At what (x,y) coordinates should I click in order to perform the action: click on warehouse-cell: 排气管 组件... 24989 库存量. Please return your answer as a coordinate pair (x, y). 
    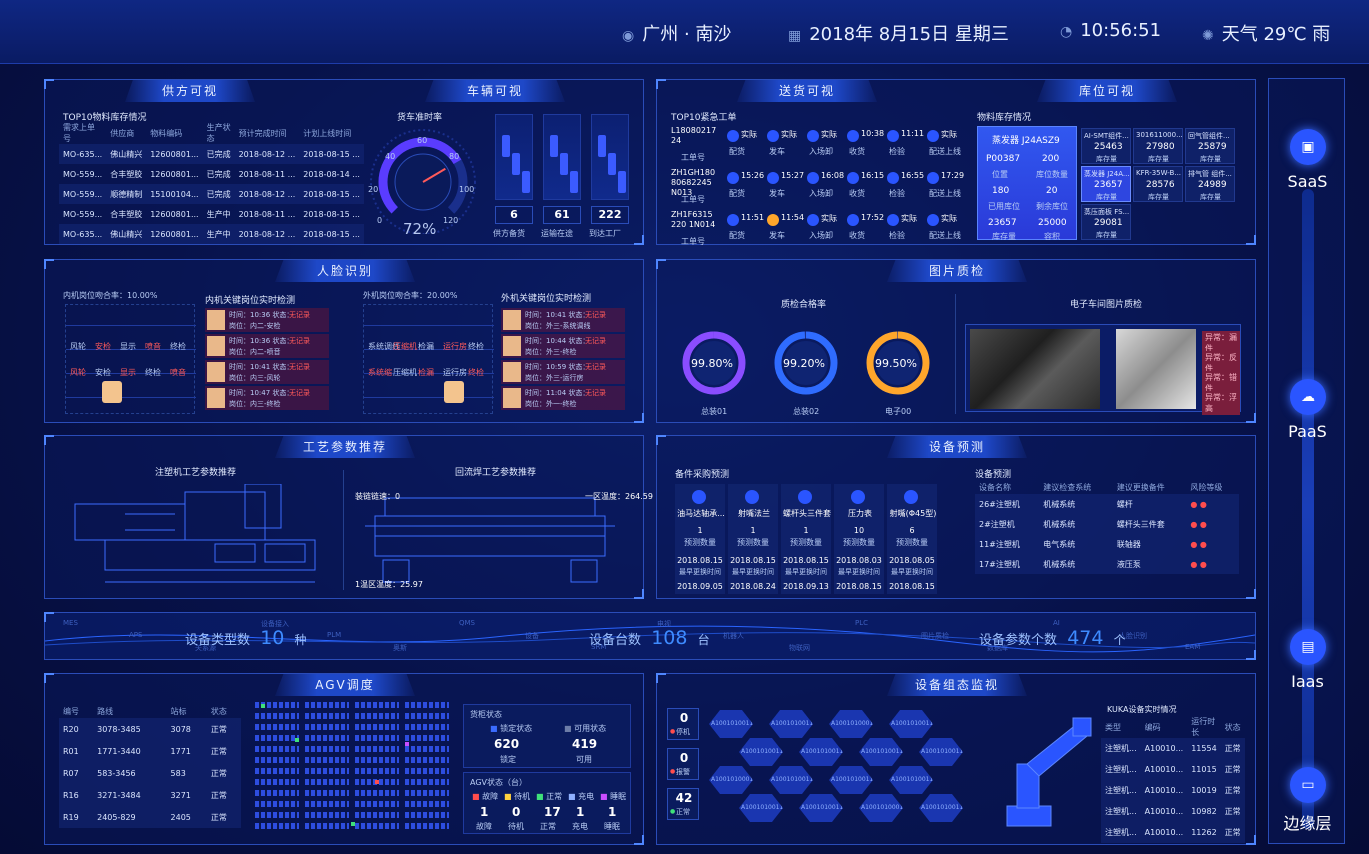
    Looking at the image, I should click on (1210, 184).